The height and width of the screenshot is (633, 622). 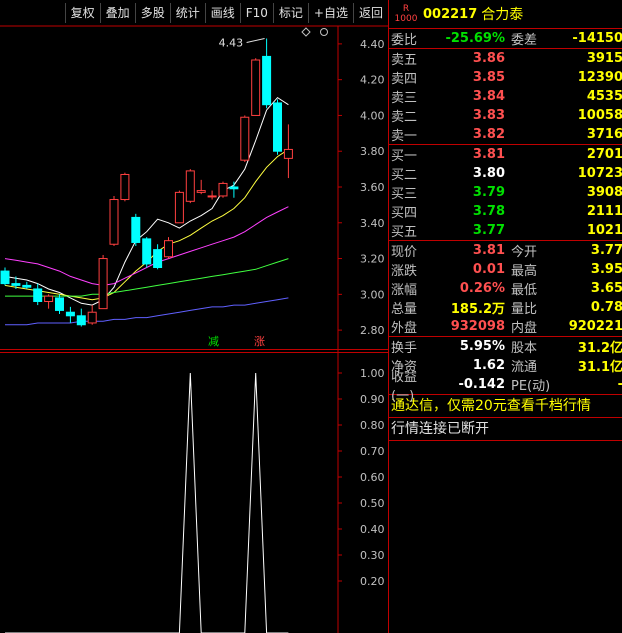 What do you see at coordinates (372, 259) in the screenshot?
I see `price-tick-label: 3.20` at bounding box center [372, 259].